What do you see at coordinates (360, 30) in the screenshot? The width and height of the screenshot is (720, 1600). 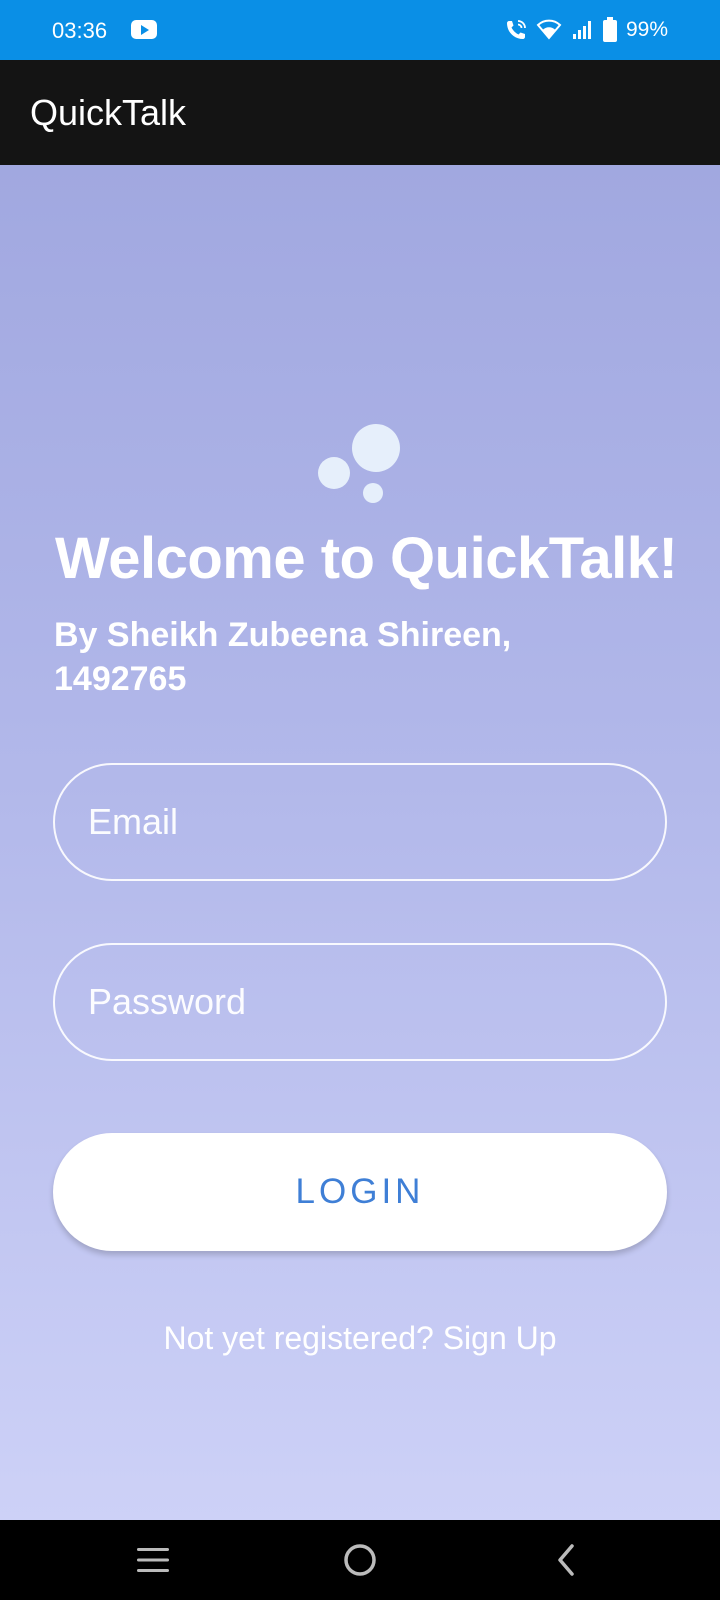 I see `status-bar: 03:36 99%` at bounding box center [360, 30].